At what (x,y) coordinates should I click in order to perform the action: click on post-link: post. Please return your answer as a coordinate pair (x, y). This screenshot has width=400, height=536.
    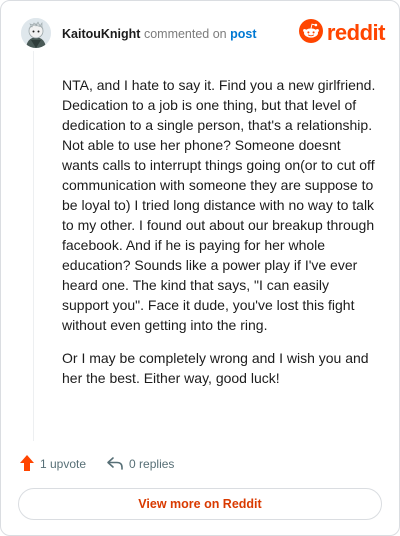
    Looking at the image, I should click on (243, 34).